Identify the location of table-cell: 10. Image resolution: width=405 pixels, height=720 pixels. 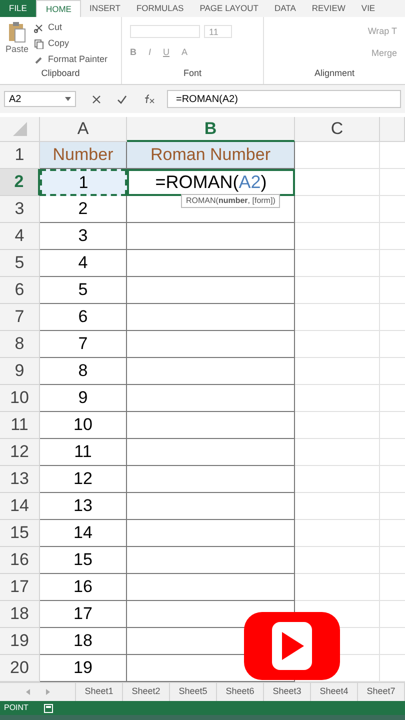
(83, 425).